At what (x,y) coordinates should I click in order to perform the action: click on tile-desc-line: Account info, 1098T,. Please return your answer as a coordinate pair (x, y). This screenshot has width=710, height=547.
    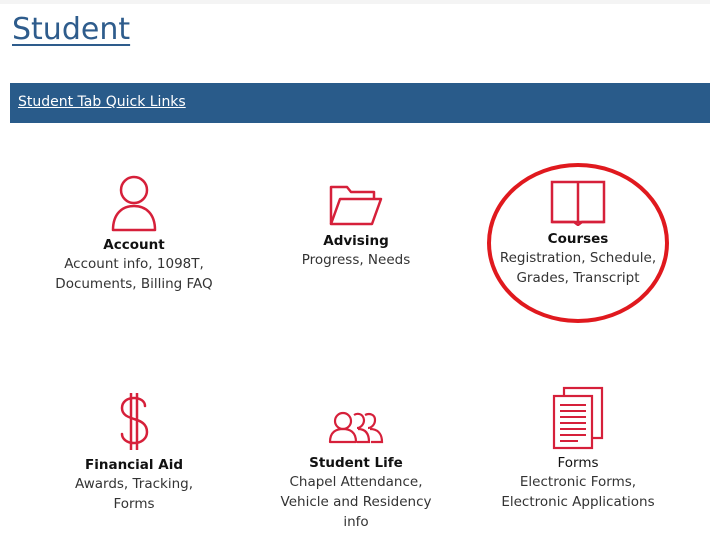
    Looking at the image, I should click on (134, 264).